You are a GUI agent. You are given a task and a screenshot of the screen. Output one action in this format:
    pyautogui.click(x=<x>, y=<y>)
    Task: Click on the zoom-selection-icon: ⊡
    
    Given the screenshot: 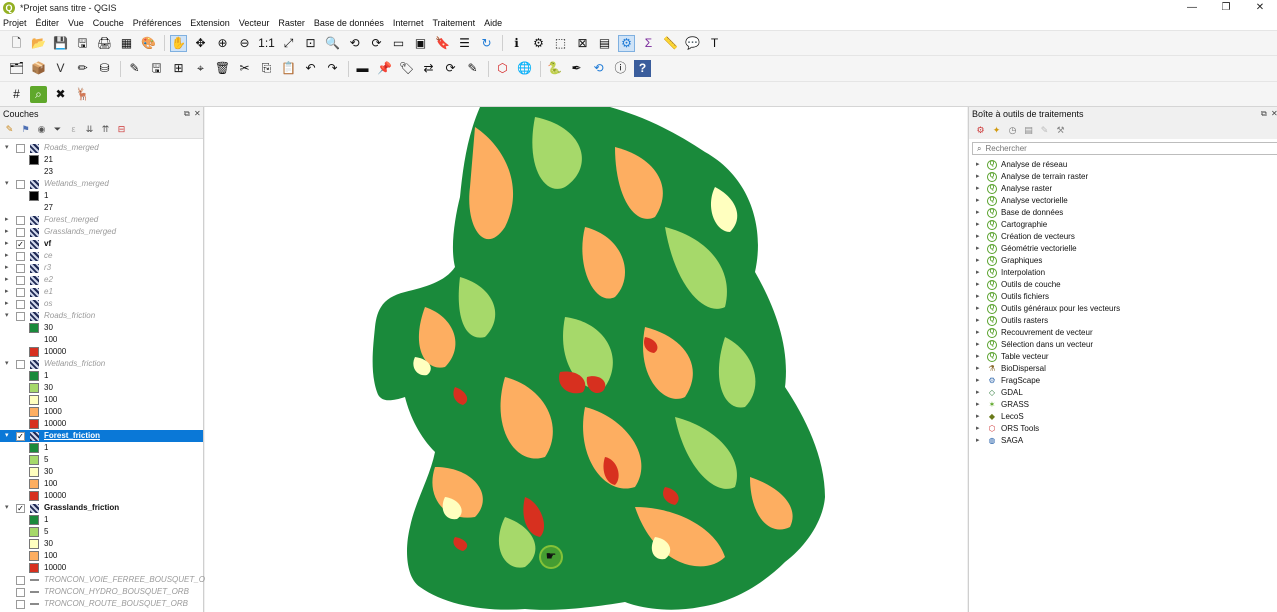 What is the action you would take?
    pyautogui.click(x=310, y=43)
    